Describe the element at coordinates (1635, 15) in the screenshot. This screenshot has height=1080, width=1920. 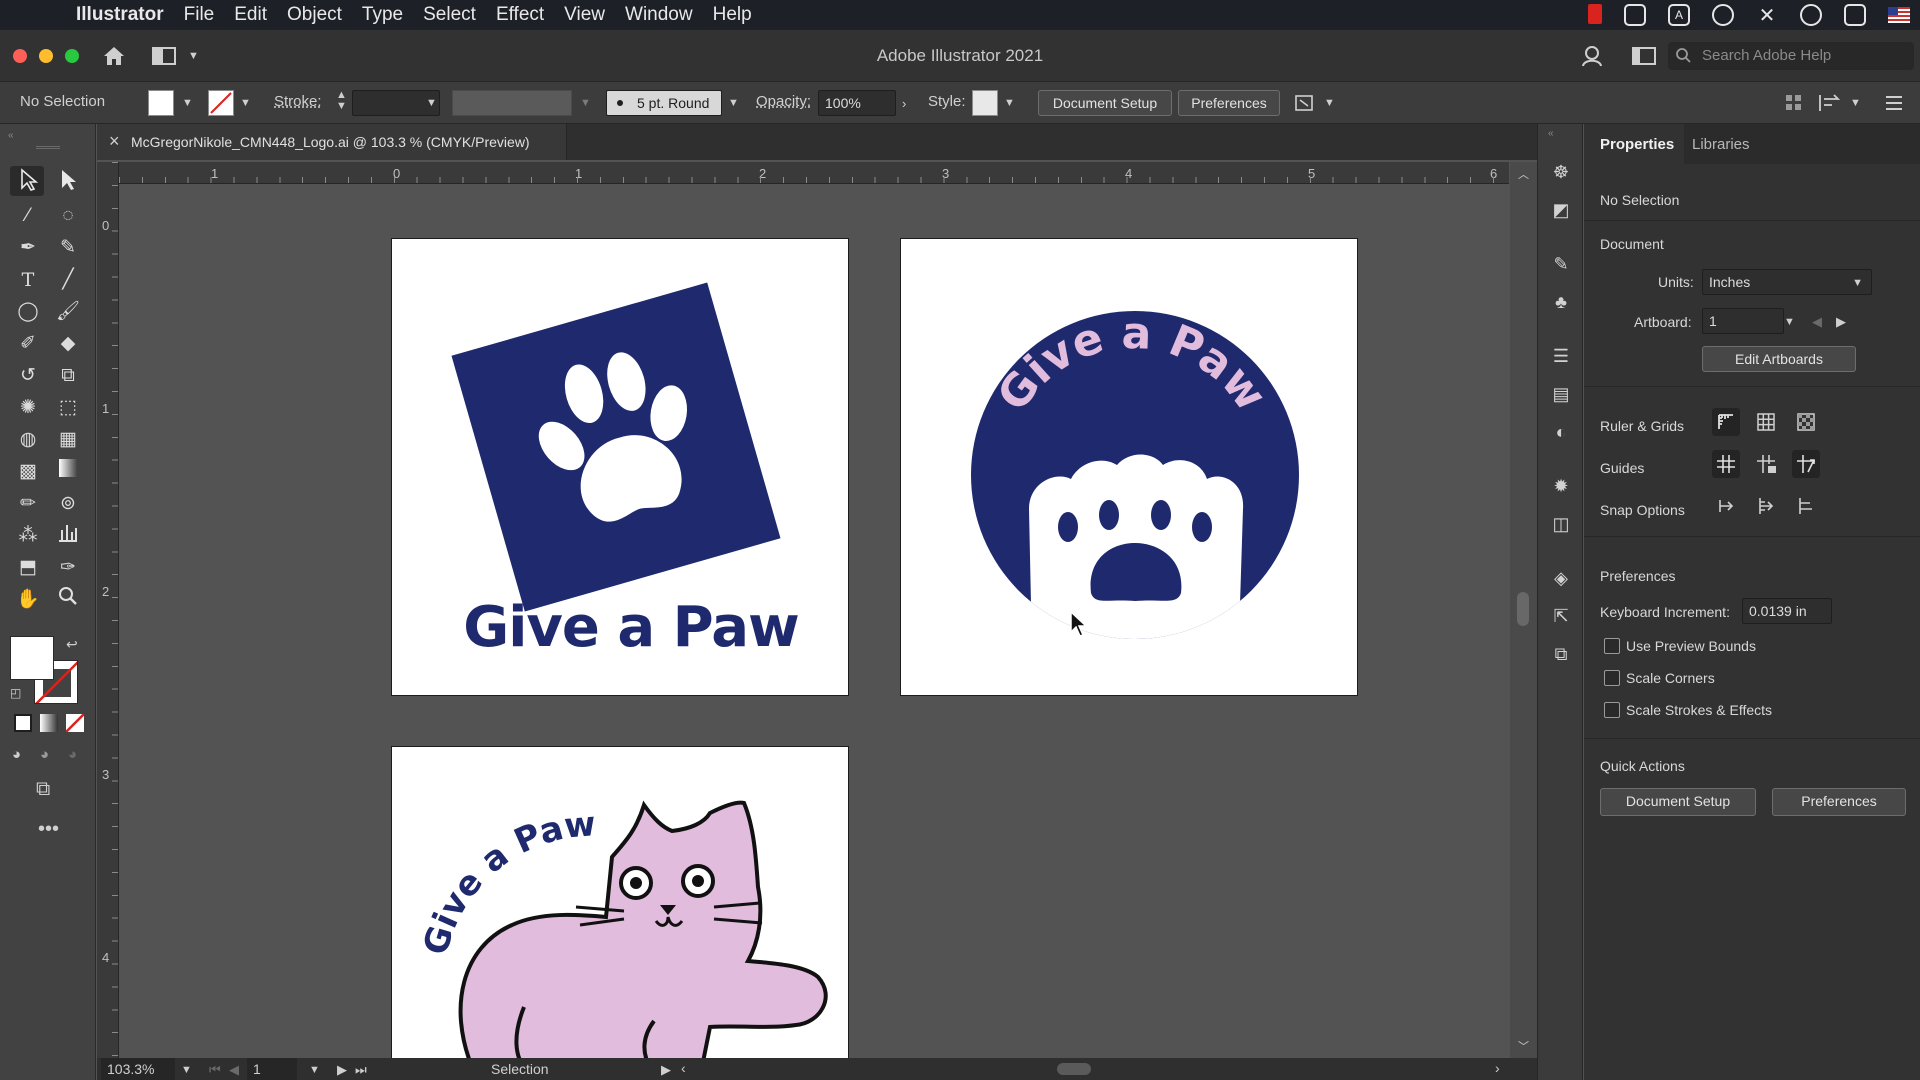
I see `screen-icon` at that location.